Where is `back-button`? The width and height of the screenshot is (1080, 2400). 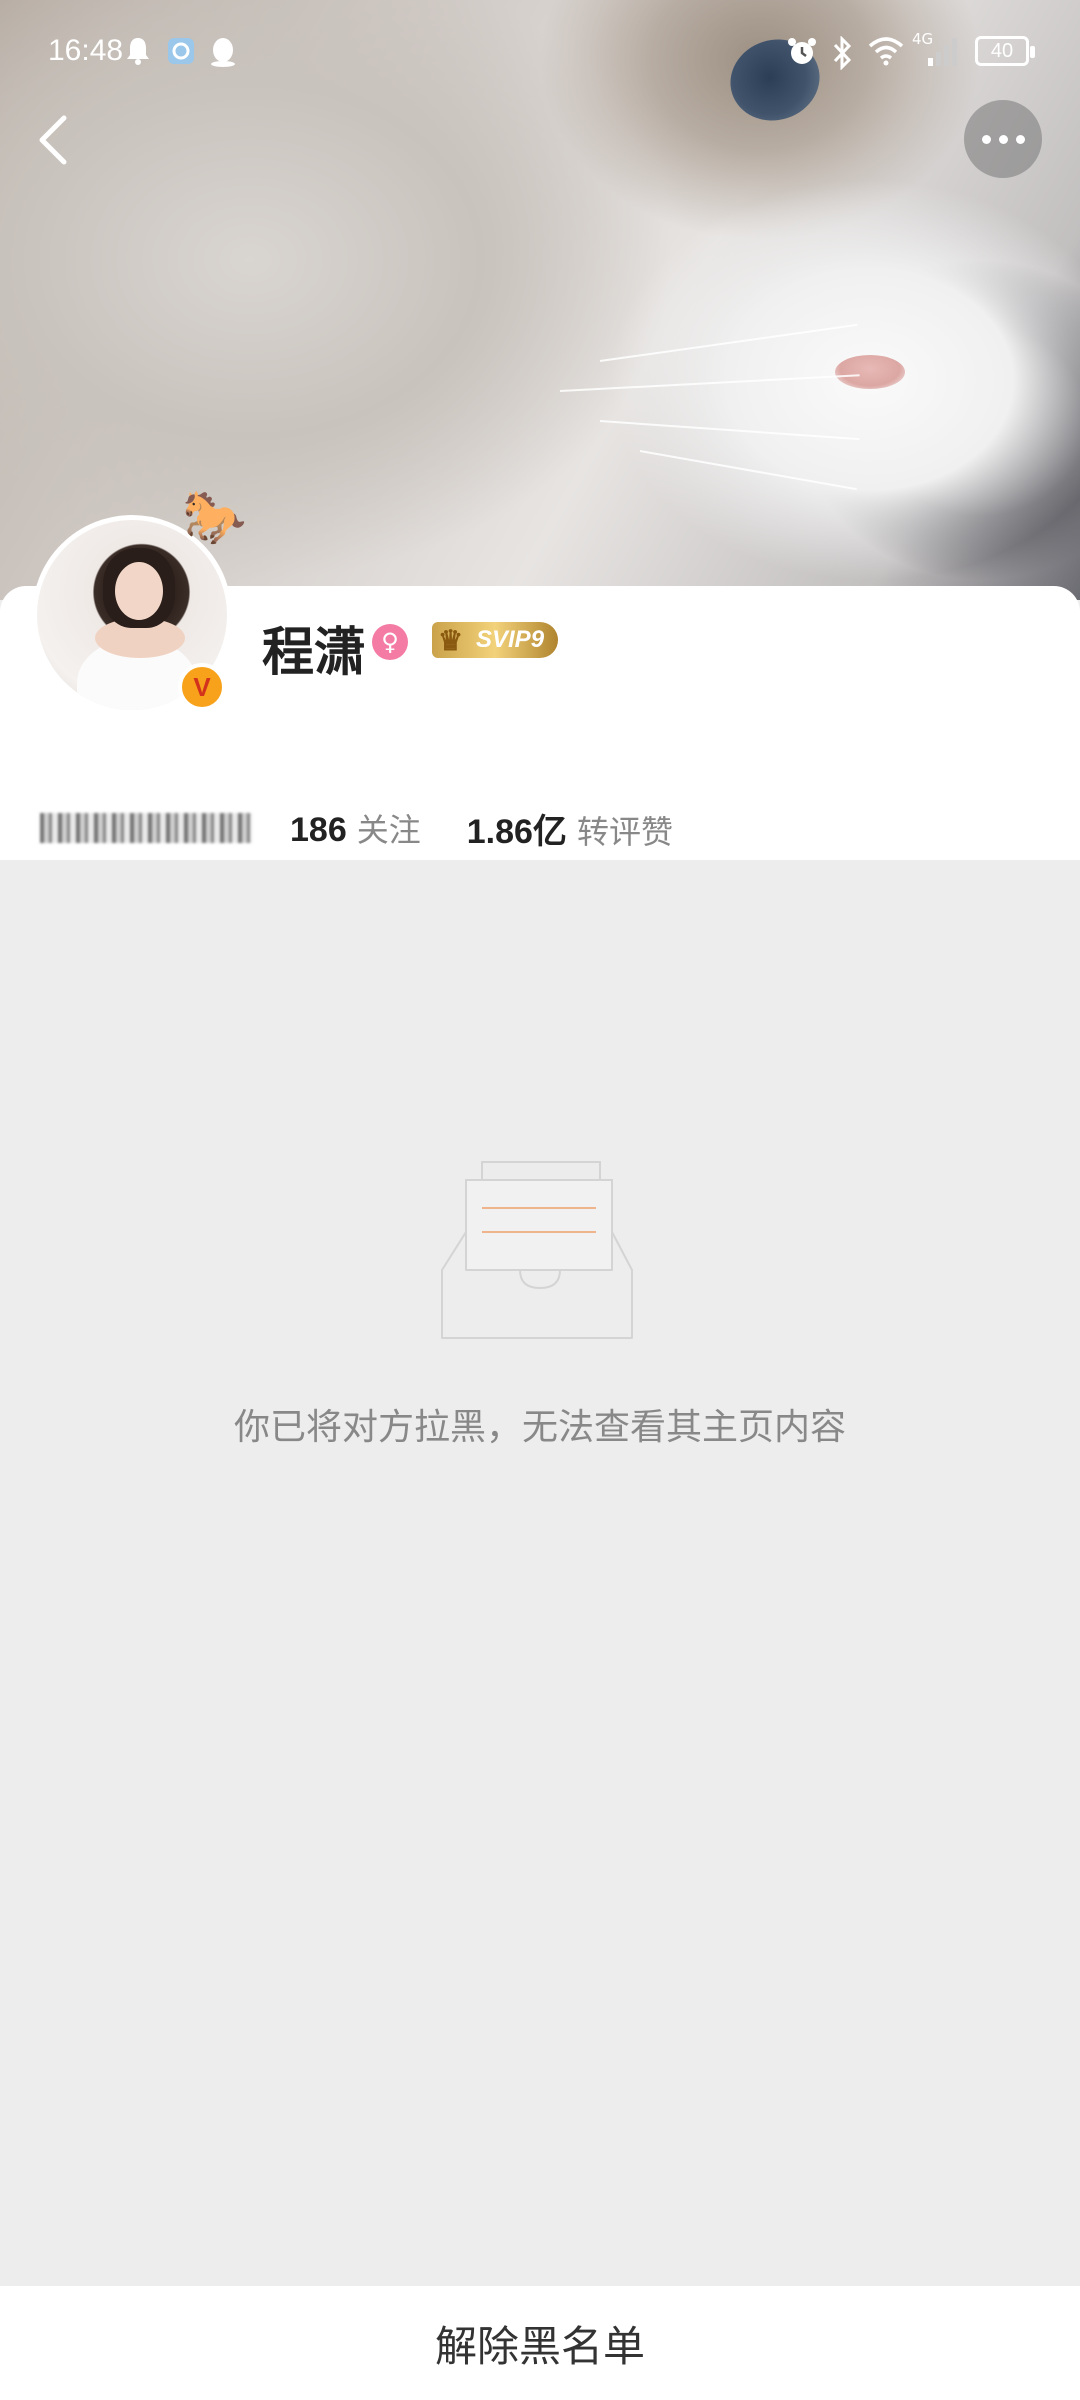
back-button is located at coordinates (58, 140).